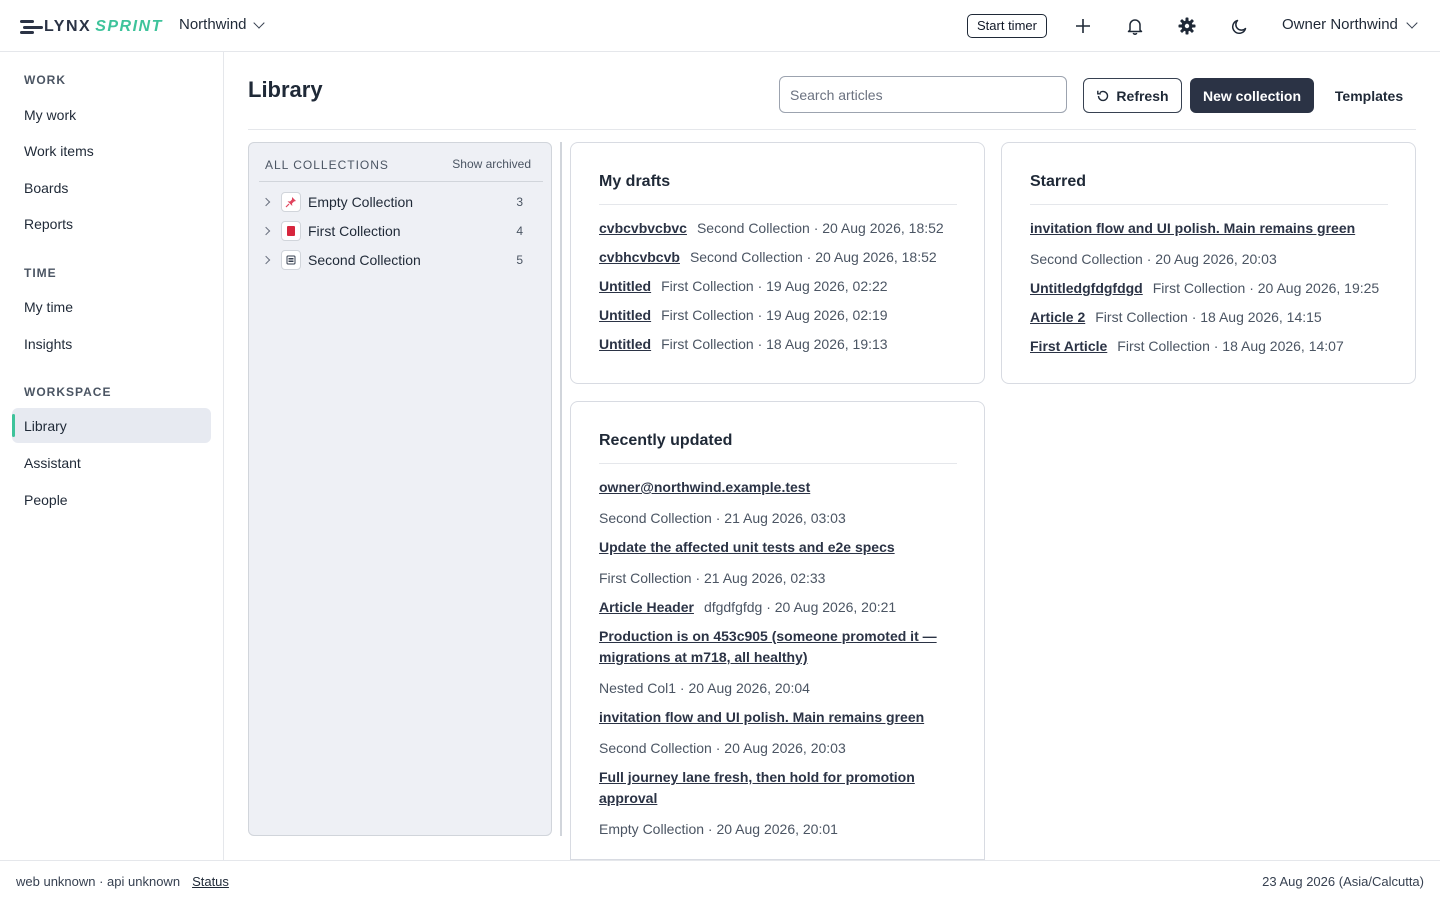 Image resolution: width=1440 pixels, height=900 pixels. I want to click on article-meta: dfgdfgfdg · 20 Aug 2026, 20:21, so click(800, 607).